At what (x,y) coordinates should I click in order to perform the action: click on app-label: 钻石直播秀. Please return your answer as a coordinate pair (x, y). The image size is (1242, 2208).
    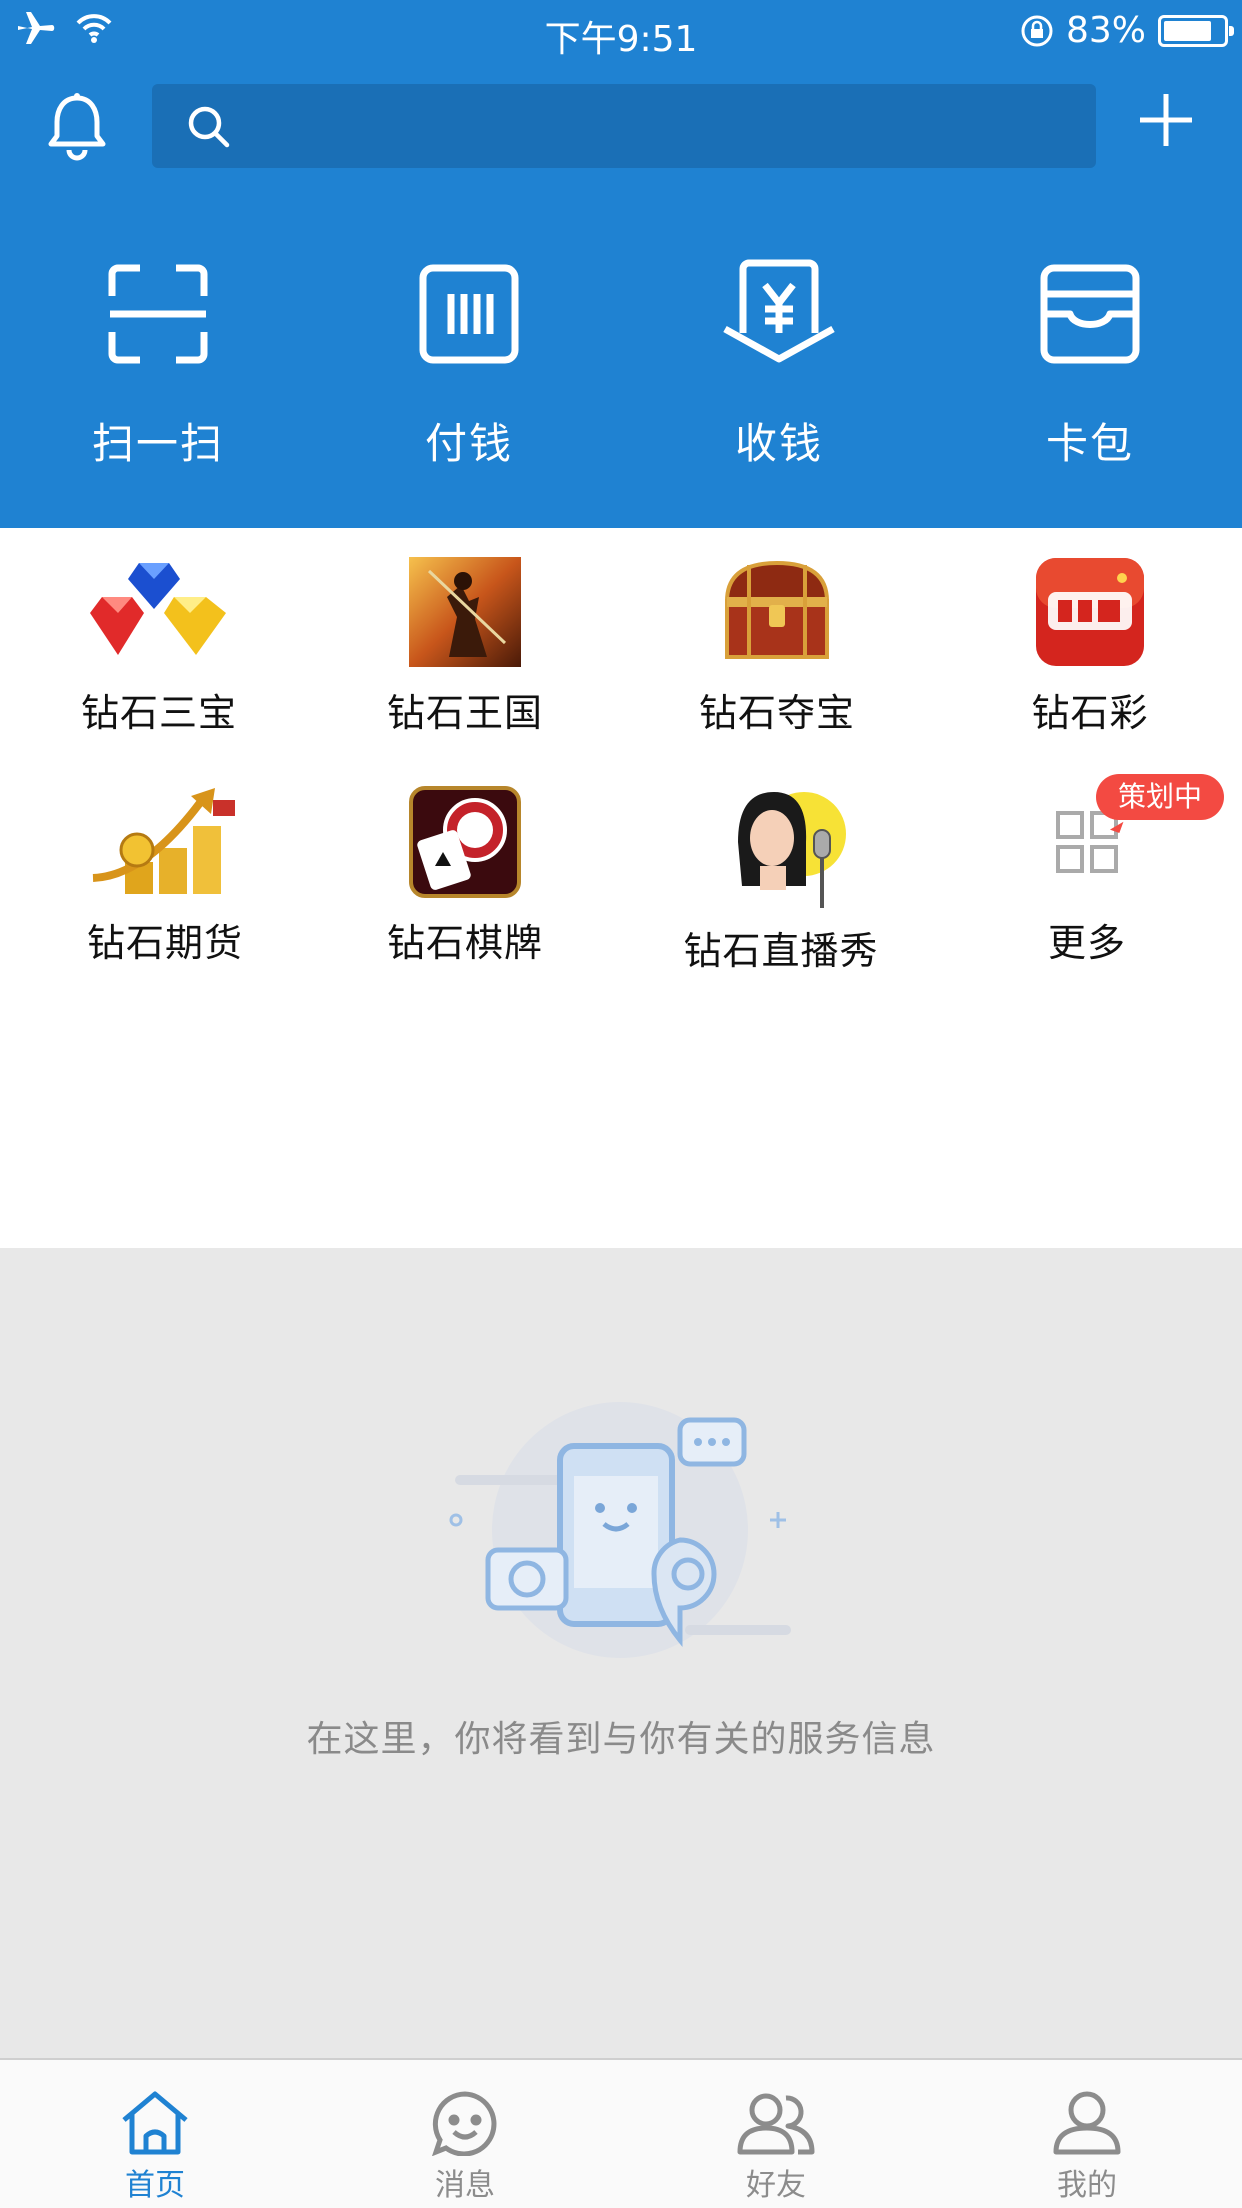
    Looking at the image, I should click on (781, 951).